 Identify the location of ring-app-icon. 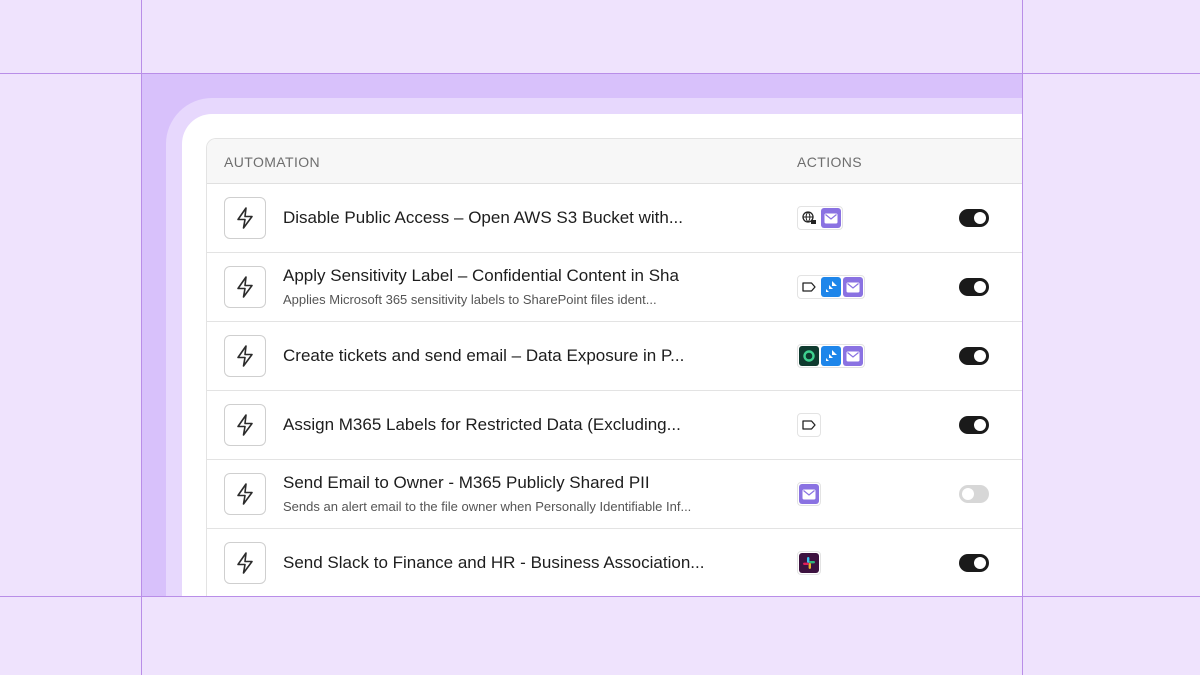
(809, 356).